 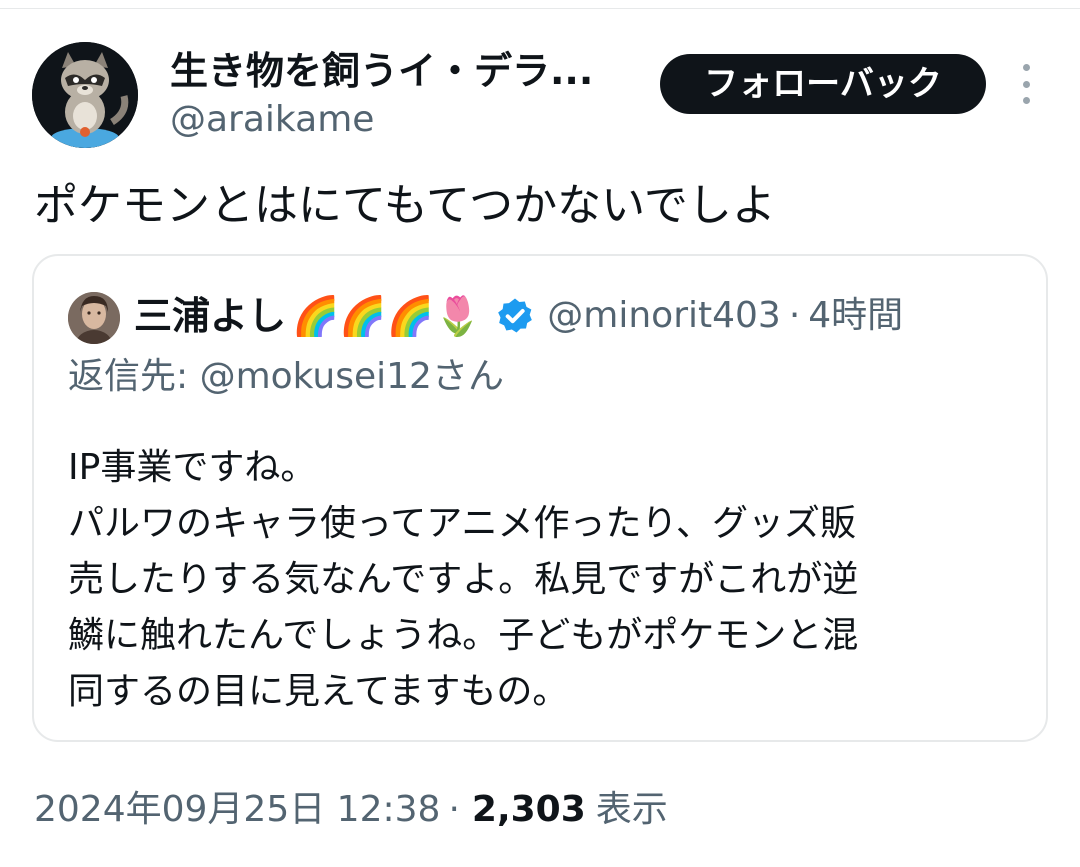 What do you see at coordinates (631, 809) in the screenshot?
I see `views-label: 表示` at bounding box center [631, 809].